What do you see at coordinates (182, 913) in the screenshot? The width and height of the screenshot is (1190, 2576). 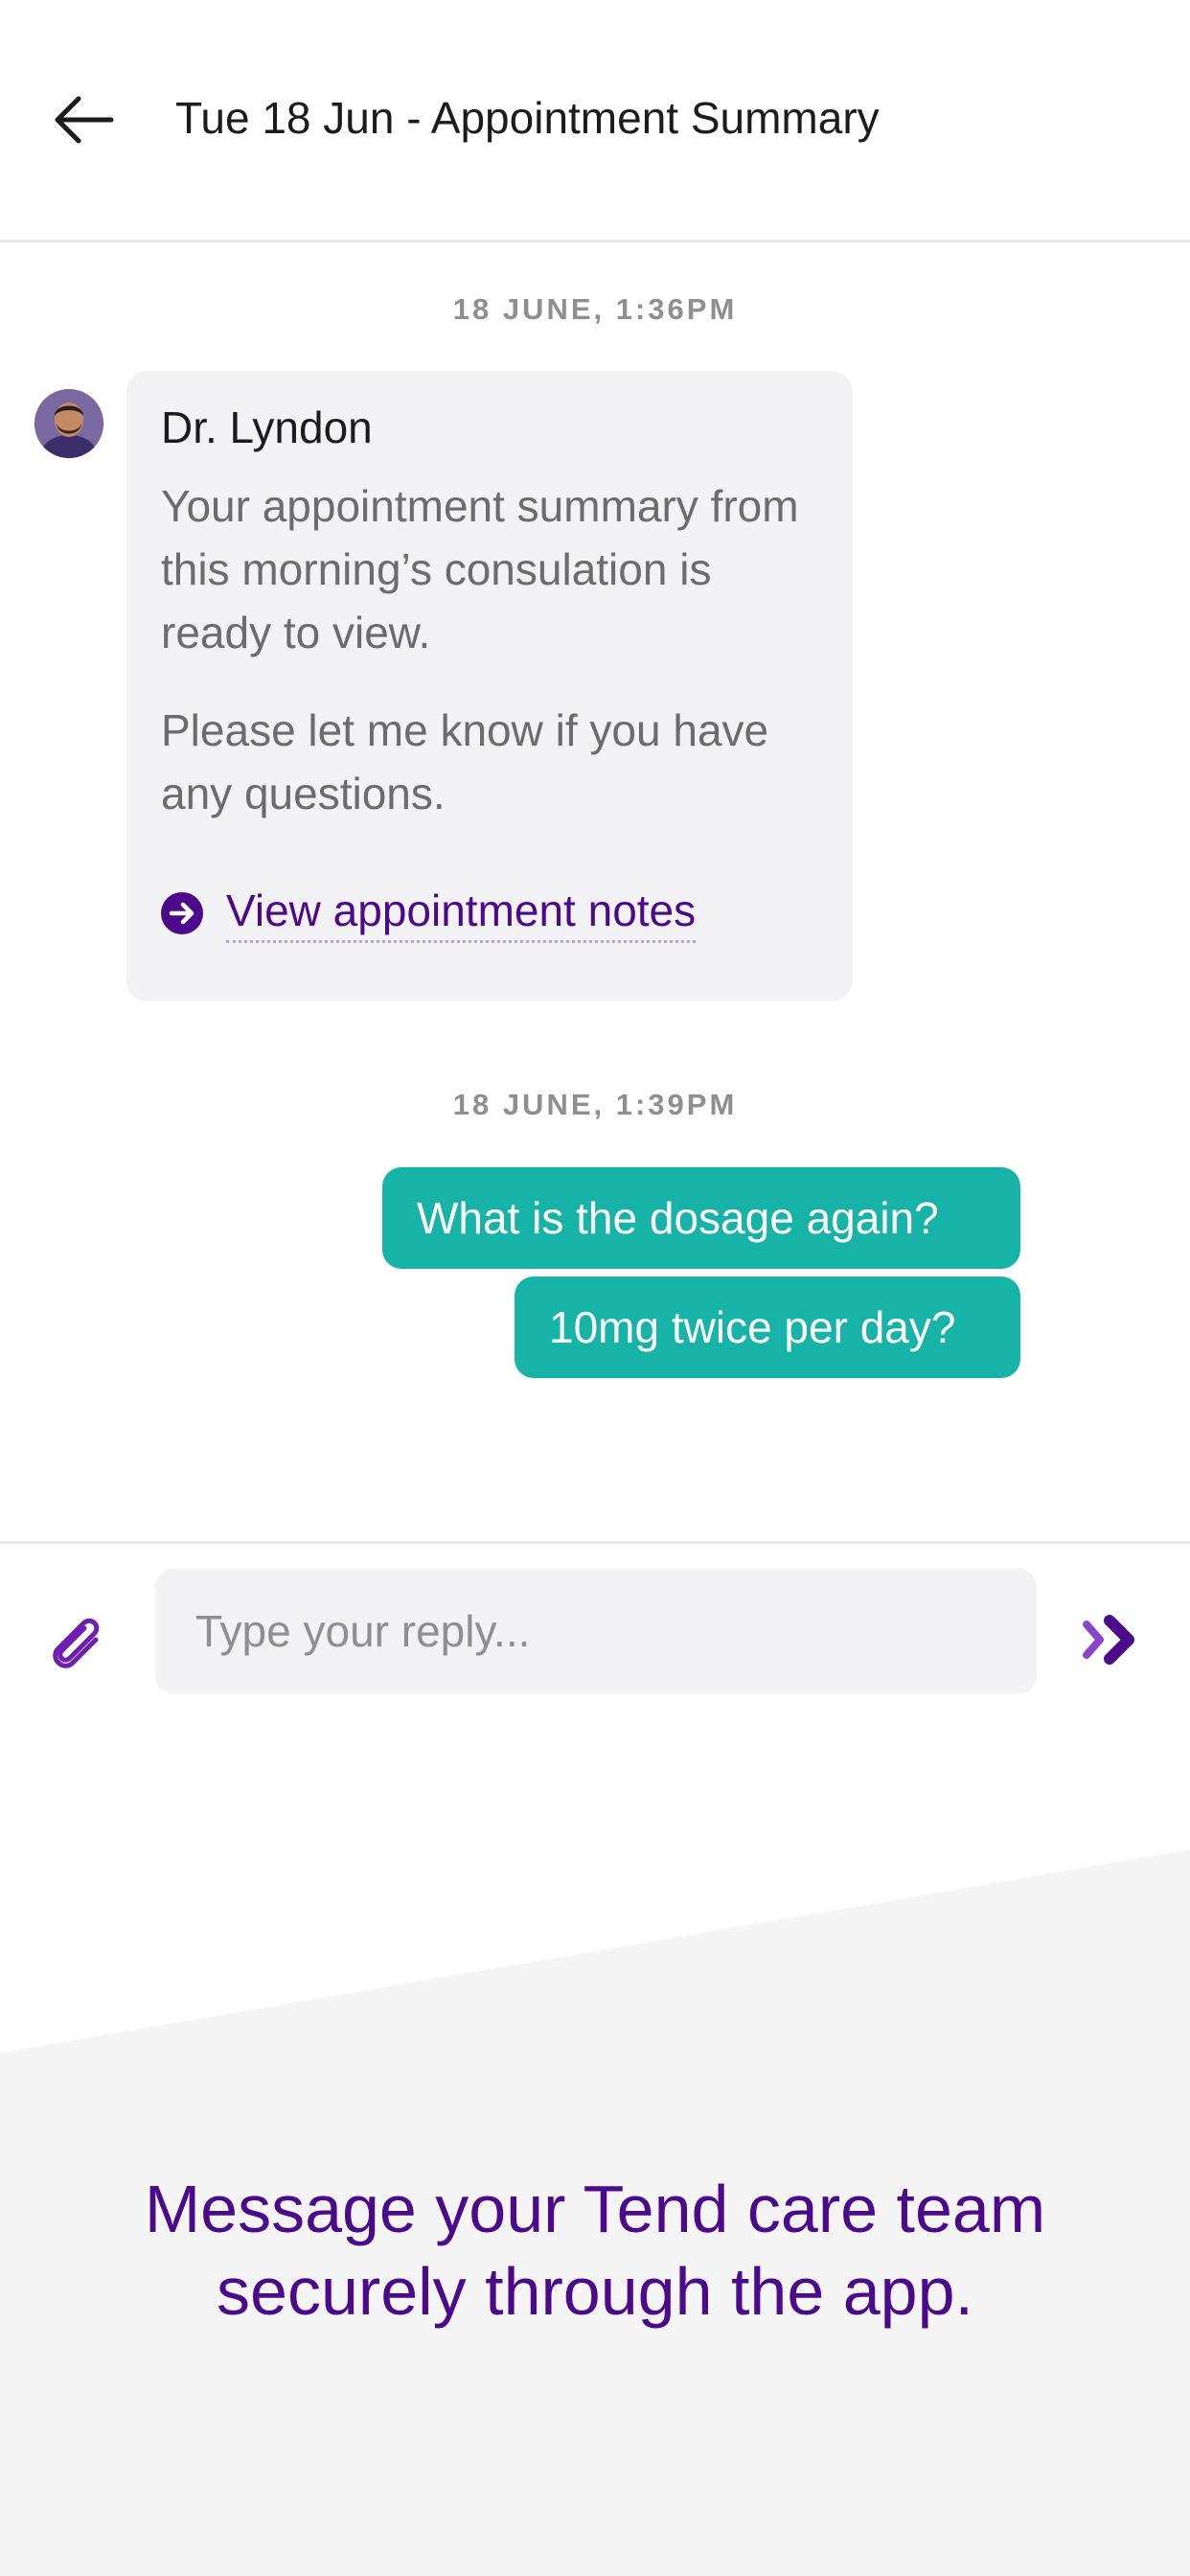 I see `arrow-right-circle-icon` at bounding box center [182, 913].